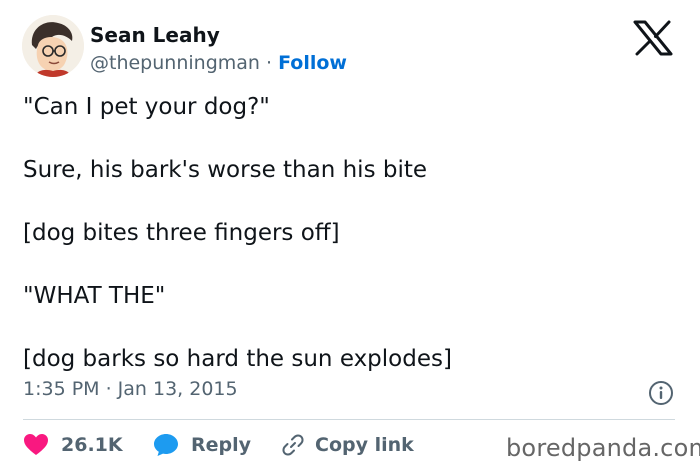  Describe the element at coordinates (175, 63) in the screenshot. I see `author-handle: @thepunningman` at that location.